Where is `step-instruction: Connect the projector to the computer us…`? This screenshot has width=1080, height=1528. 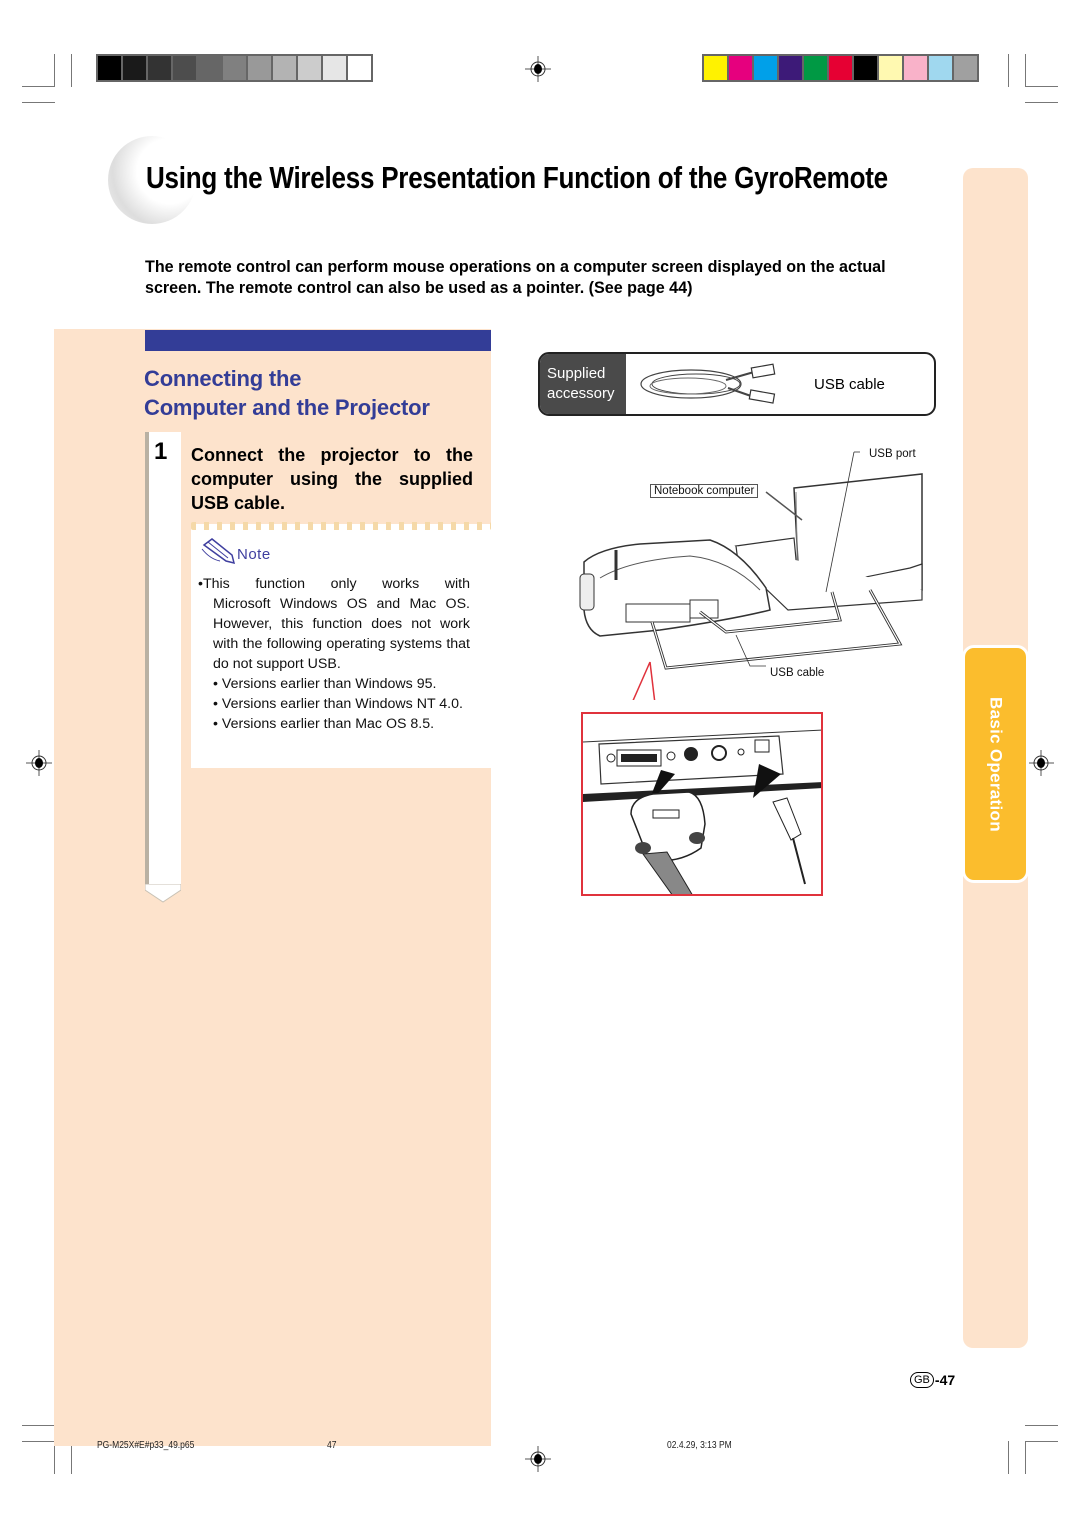
step-instruction: Connect the projector to the computer us… is located at coordinates (332, 479).